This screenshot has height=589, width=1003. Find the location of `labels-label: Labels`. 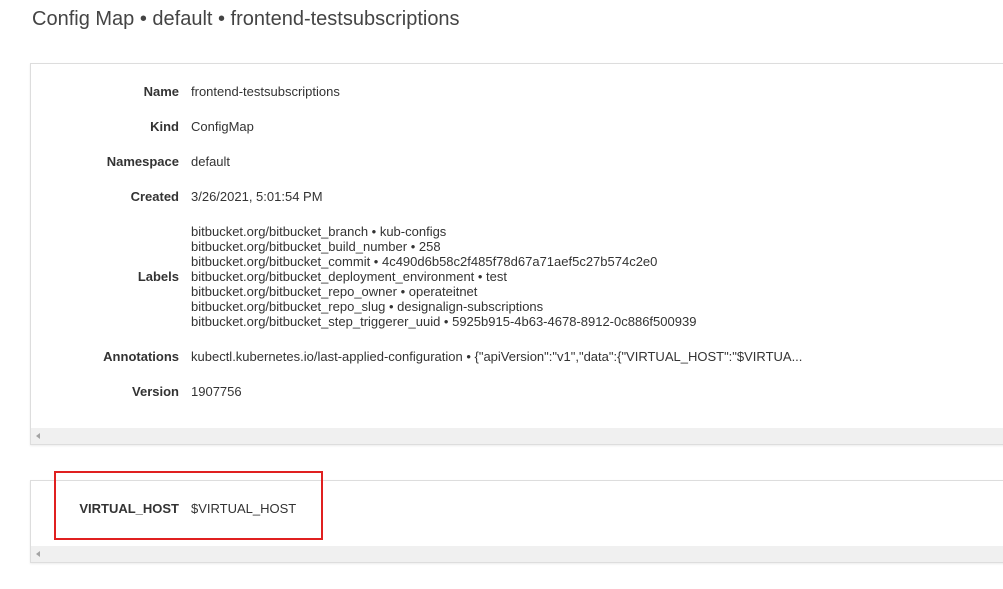

labels-label: Labels is located at coordinates (158, 276).